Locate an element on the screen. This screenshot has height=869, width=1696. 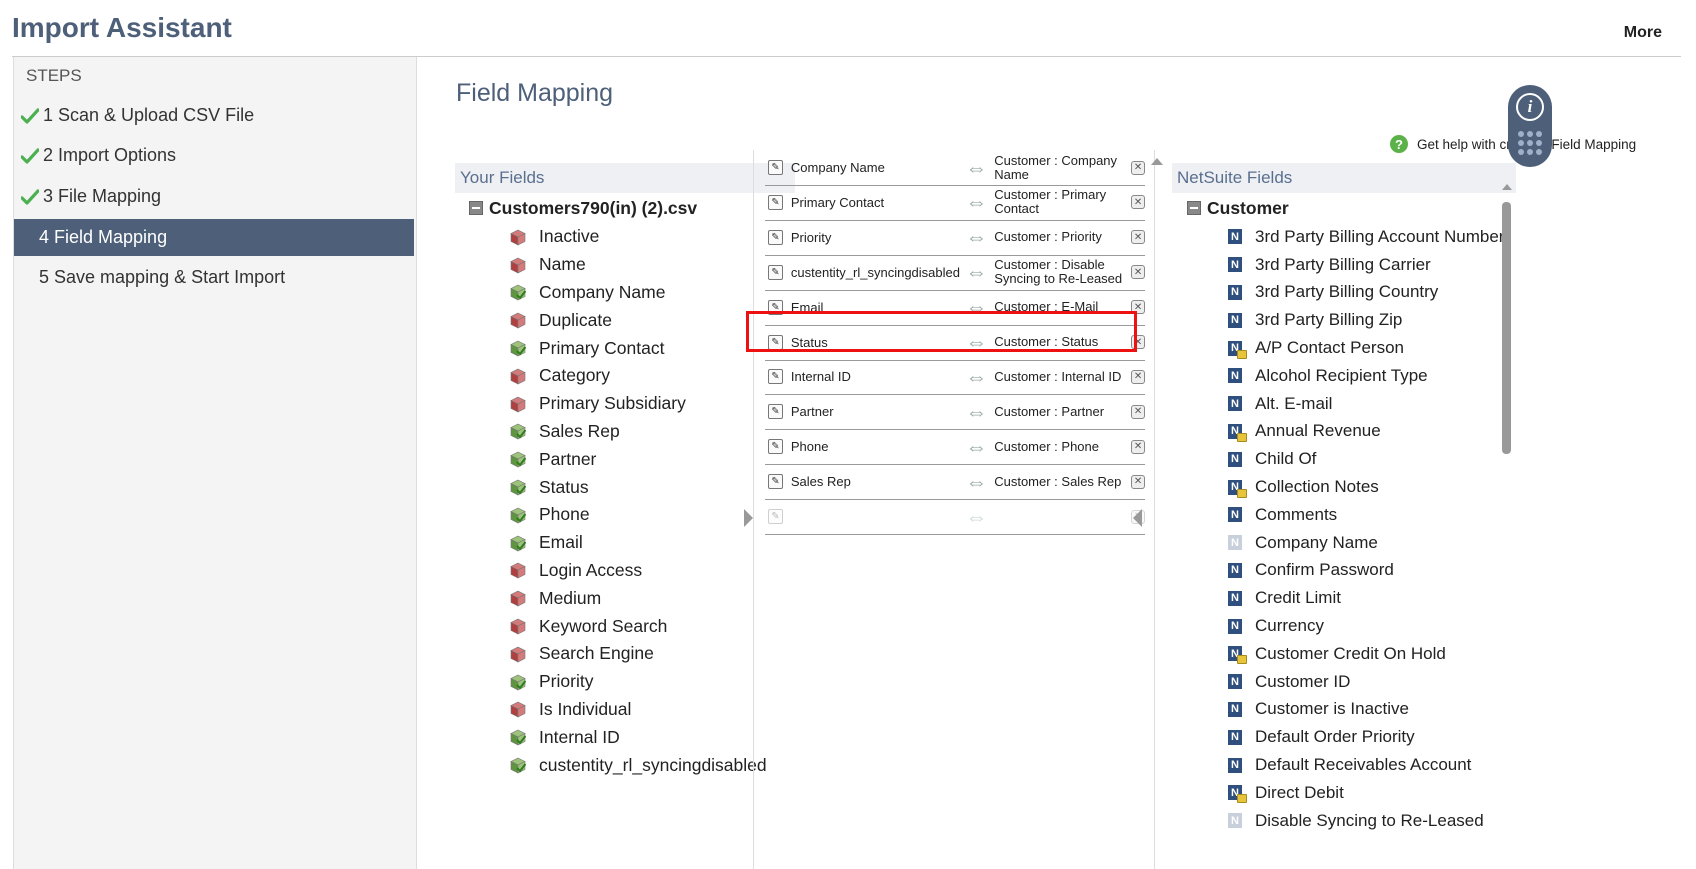
netsuite-field-item: N 3rd Party Billing Zip is located at coordinates (1344, 320).